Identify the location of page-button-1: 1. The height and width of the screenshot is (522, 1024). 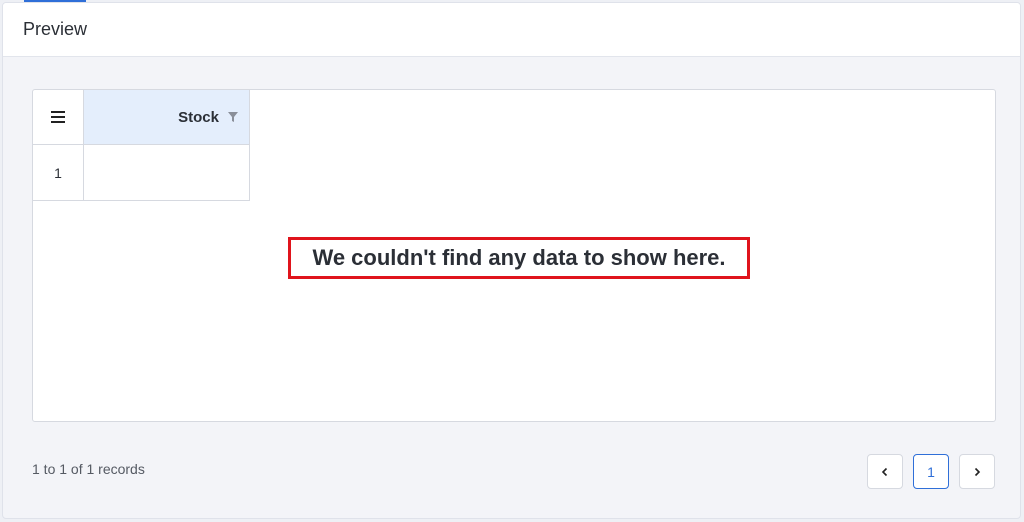
(931, 471).